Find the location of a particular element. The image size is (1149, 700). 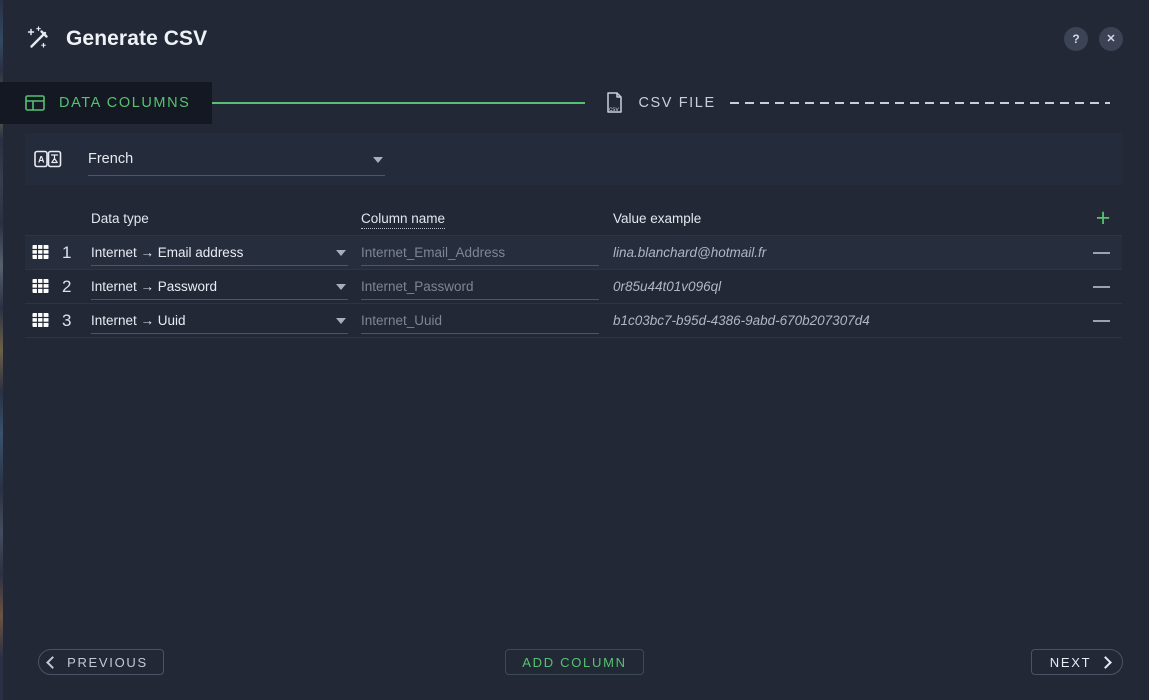

svg-text: csv is located at coordinates (614, 109).